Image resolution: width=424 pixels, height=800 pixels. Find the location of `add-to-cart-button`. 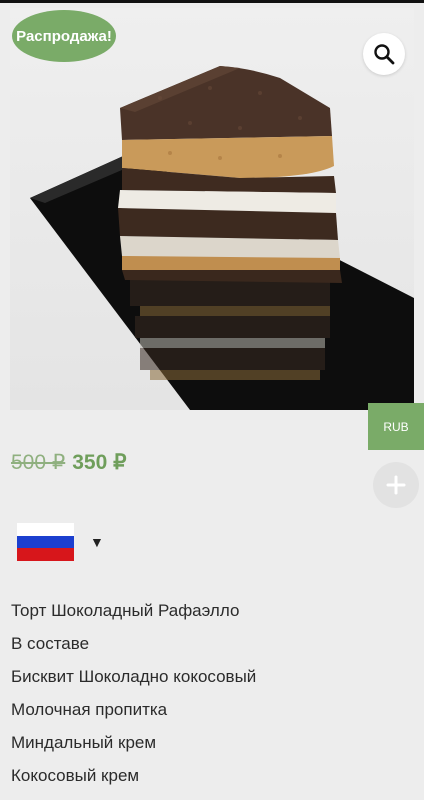

add-to-cart-button is located at coordinates (396, 485).